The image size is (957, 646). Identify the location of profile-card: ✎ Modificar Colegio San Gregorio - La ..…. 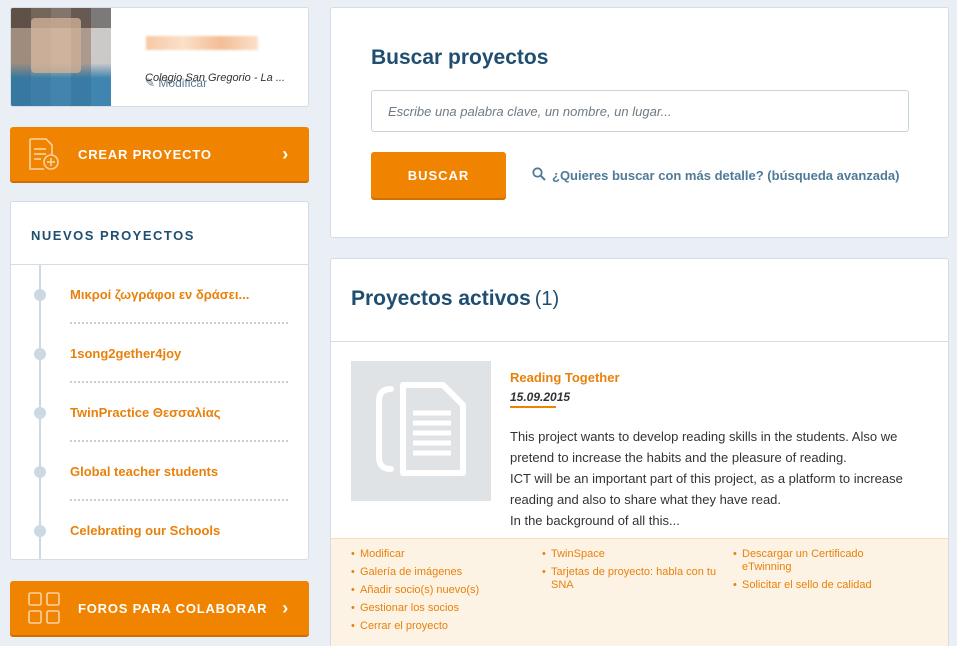
(159, 57).